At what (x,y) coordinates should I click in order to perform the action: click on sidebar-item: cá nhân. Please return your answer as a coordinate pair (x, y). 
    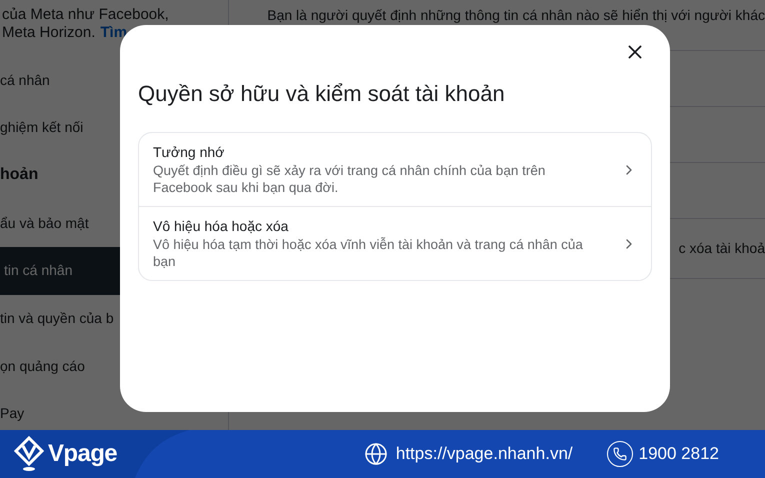
    Looking at the image, I should click on (60, 80).